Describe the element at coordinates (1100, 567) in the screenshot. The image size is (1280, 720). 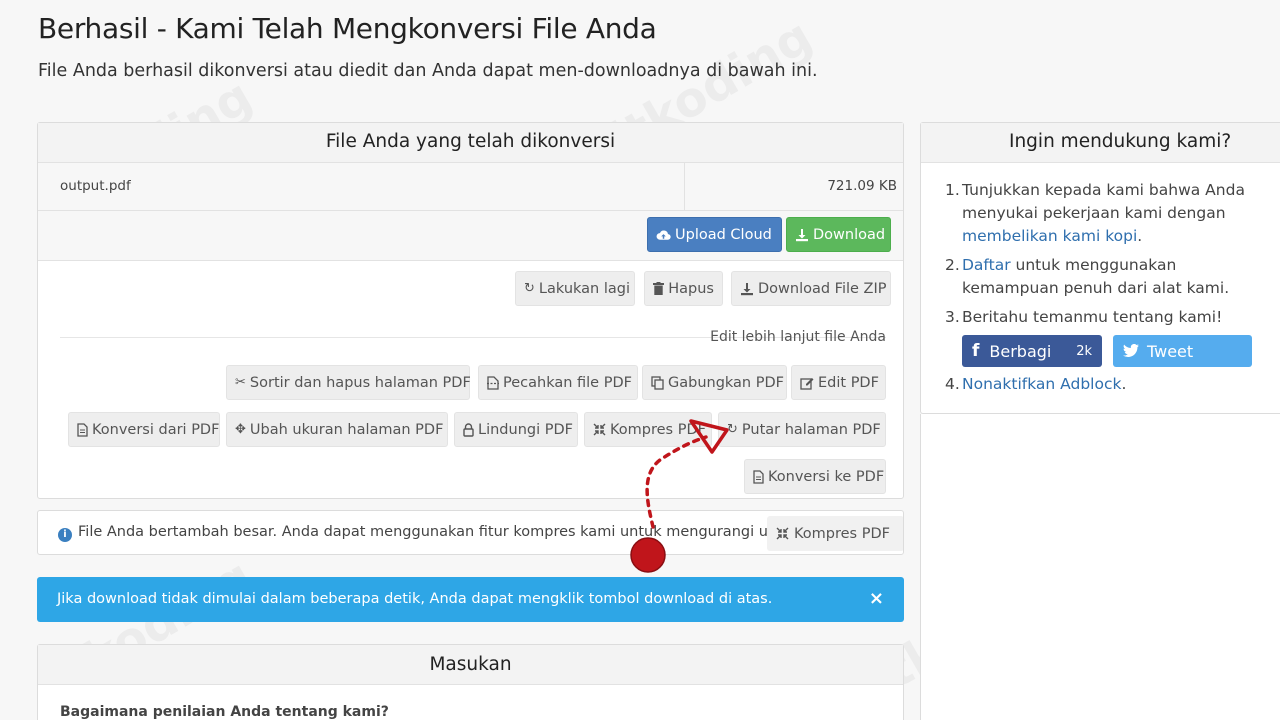
I see `sidebar-column` at that location.